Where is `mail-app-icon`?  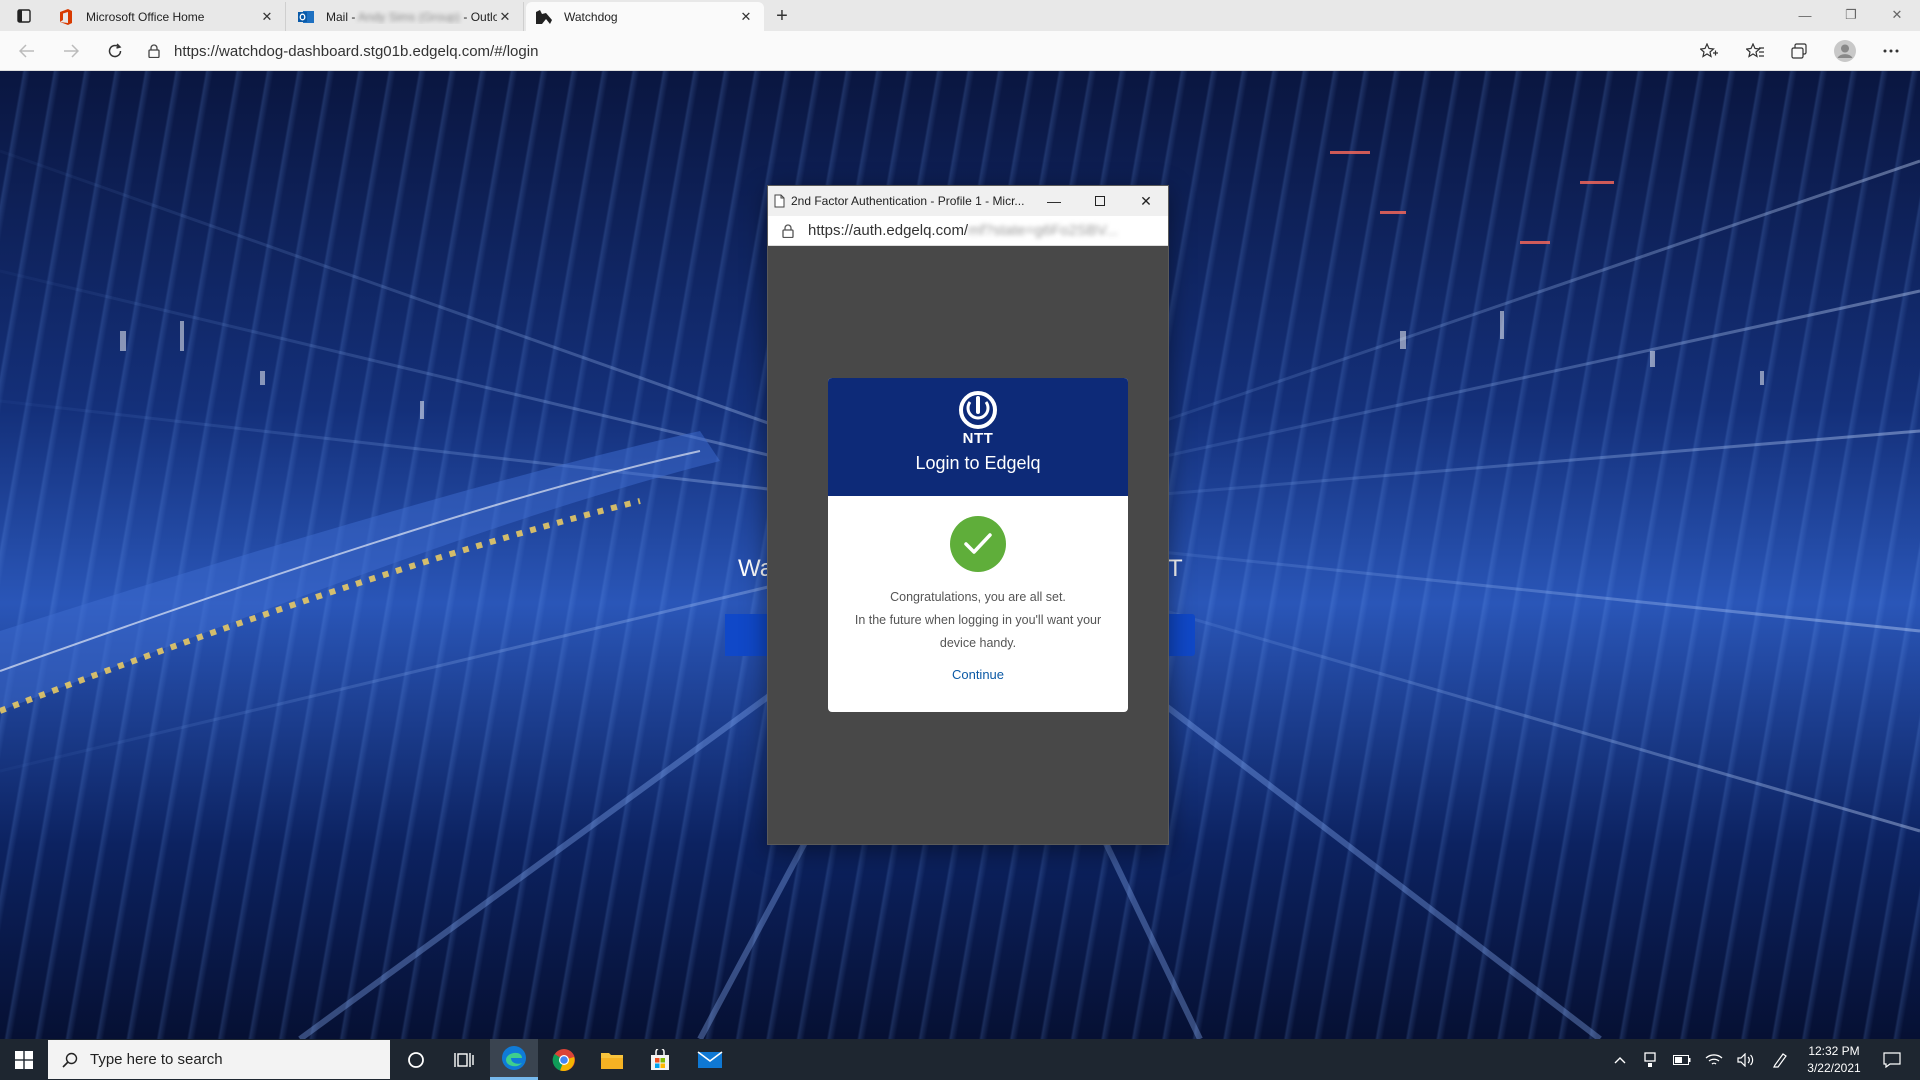
mail-app-icon is located at coordinates (710, 1059).